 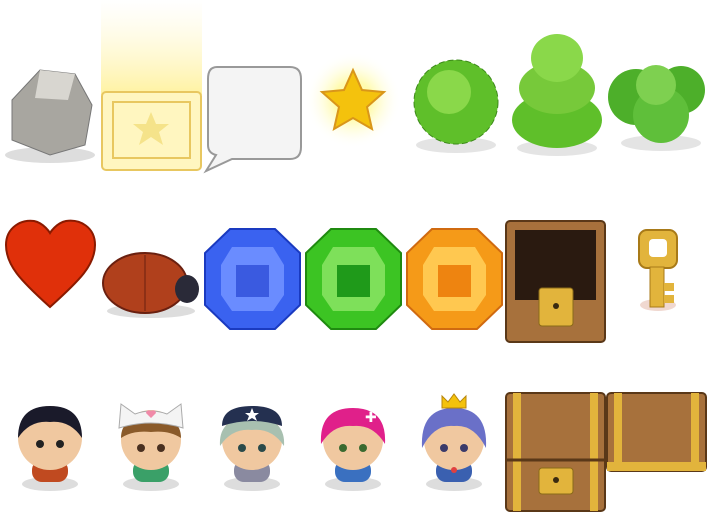 I want to click on character-princess-girl-sprite, so click(x=454, y=442).